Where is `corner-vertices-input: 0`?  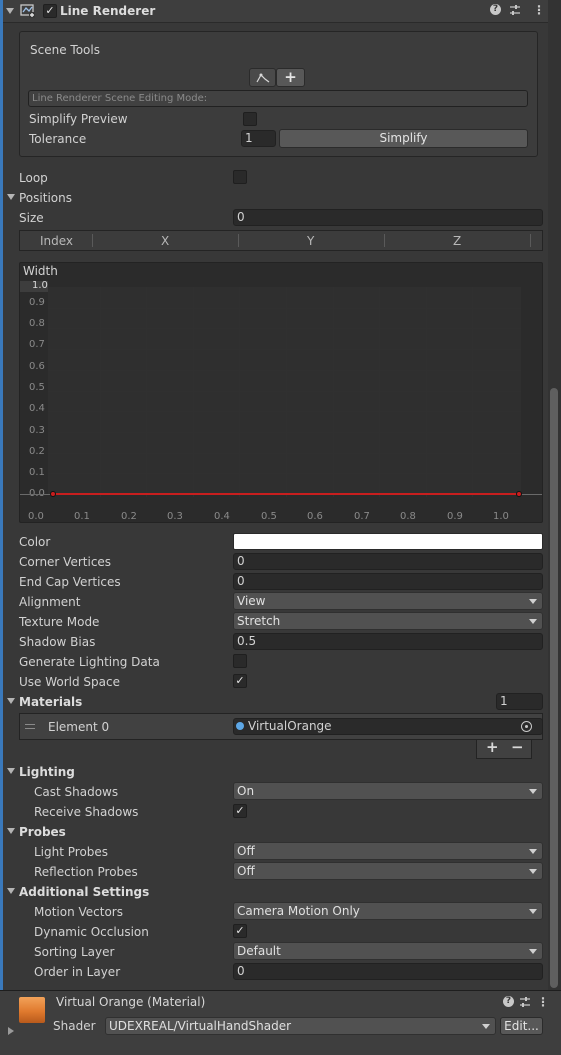
corner-vertices-input: 0 is located at coordinates (388, 561).